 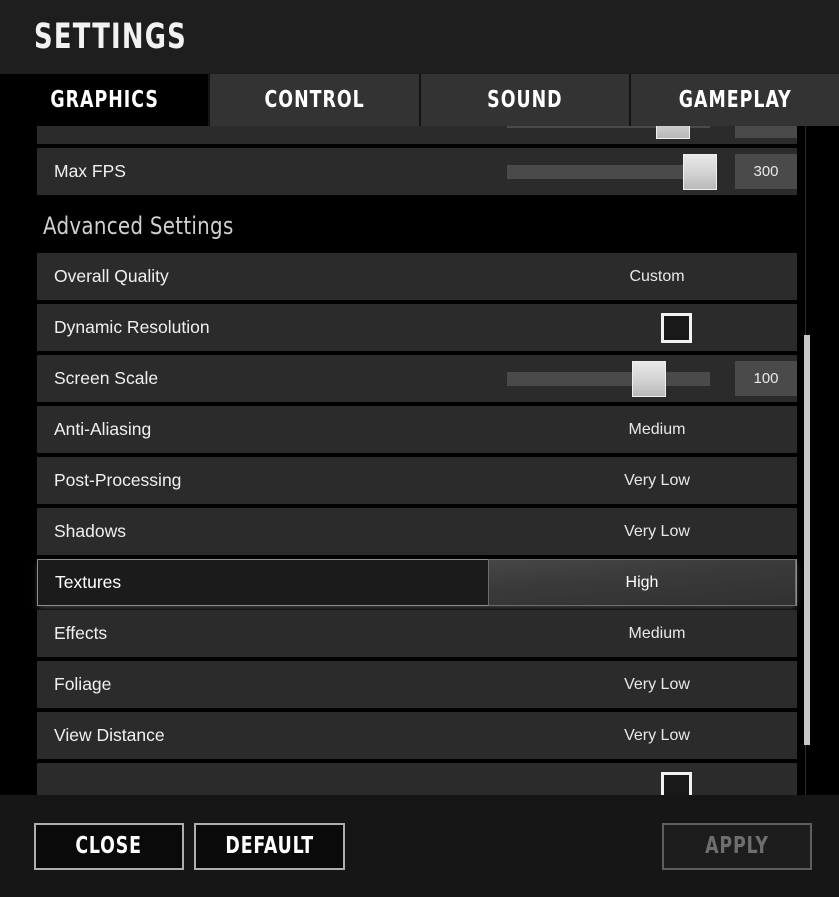 I want to click on footer-bar: CLOSE DEFAULT APPLY, so click(x=419, y=846).